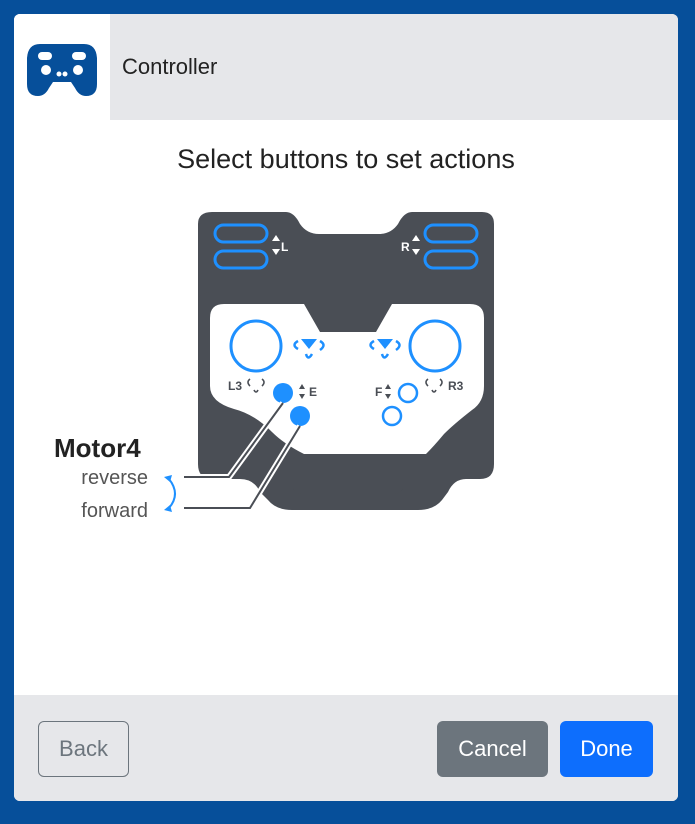 Image resolution: width=695 pixels, height=824 pixels. I want to click on cancel-button: Cancel, so click(492, 749).